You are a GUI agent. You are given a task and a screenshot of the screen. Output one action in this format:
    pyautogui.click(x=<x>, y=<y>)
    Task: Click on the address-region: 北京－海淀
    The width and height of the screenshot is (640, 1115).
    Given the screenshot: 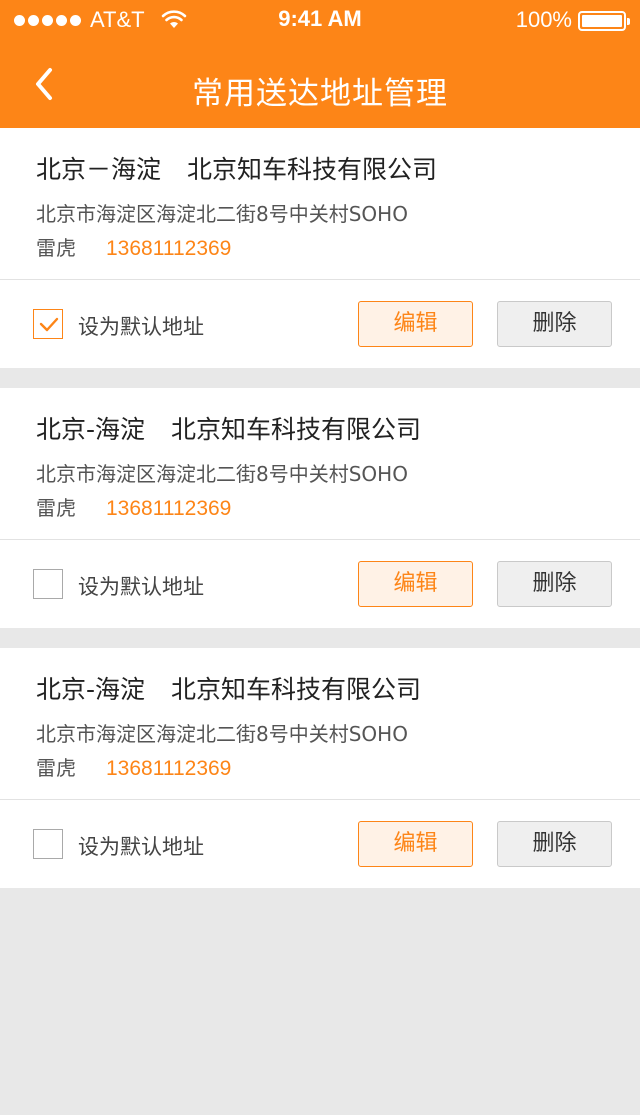 What is the action you would take?
    pyautogui.click(x=99, y=169)
    